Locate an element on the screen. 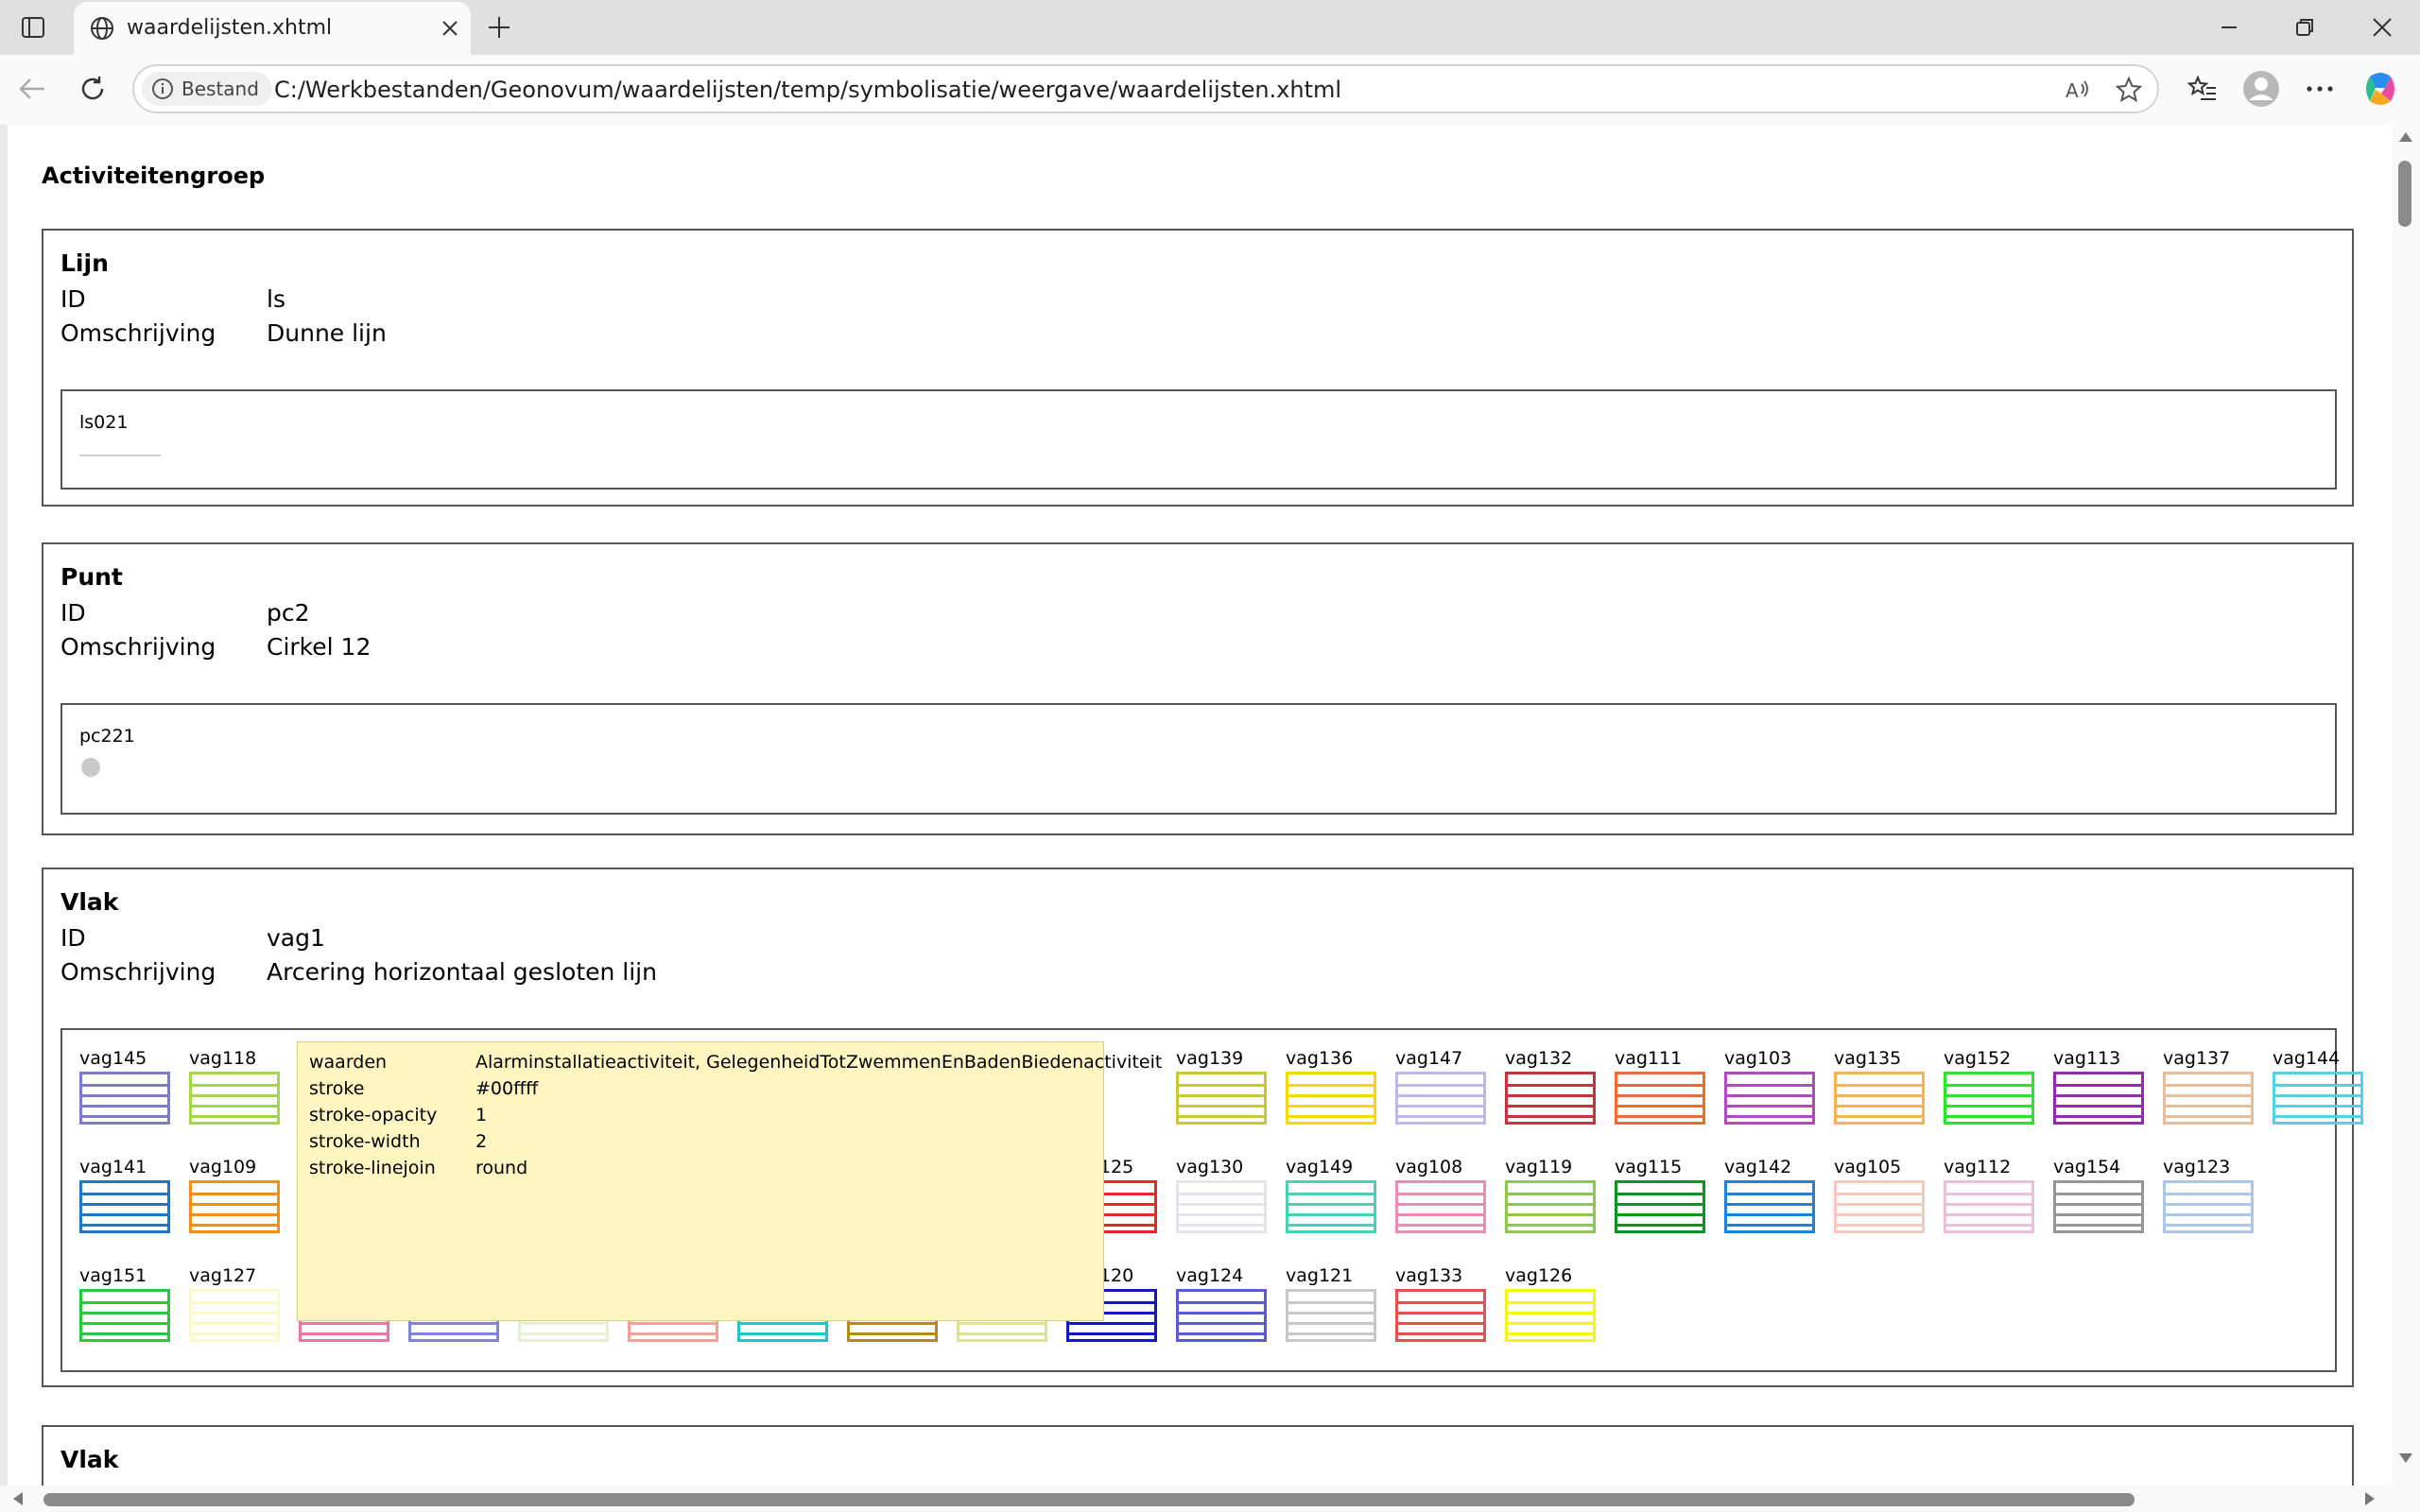  symbol-swatch-item: vag139 is located at coordinates (1231, 1085).